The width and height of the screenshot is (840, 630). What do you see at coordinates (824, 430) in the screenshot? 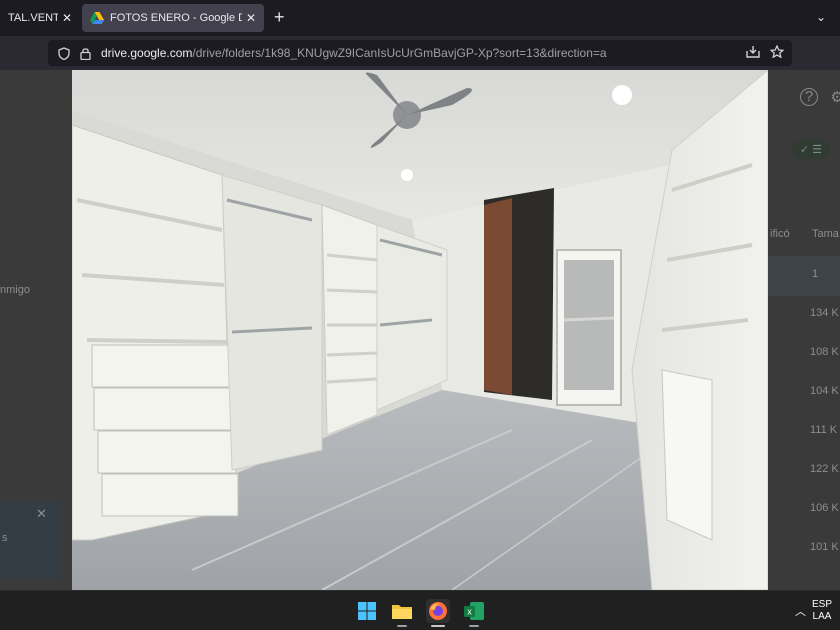
I see `size-cell: 111 K` at bounding box center [824, 430].